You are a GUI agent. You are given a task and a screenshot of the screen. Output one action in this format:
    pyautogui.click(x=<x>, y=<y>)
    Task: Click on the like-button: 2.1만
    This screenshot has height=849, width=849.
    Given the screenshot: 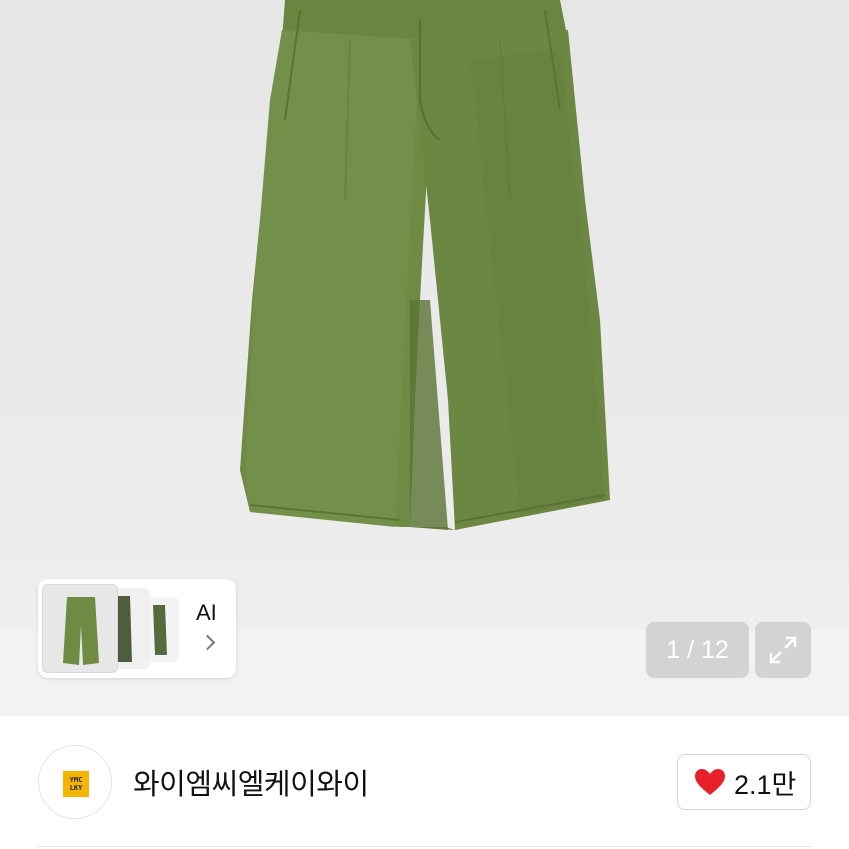 What is the action you would take?
    pyautogui.click(x=744, y=782)
    